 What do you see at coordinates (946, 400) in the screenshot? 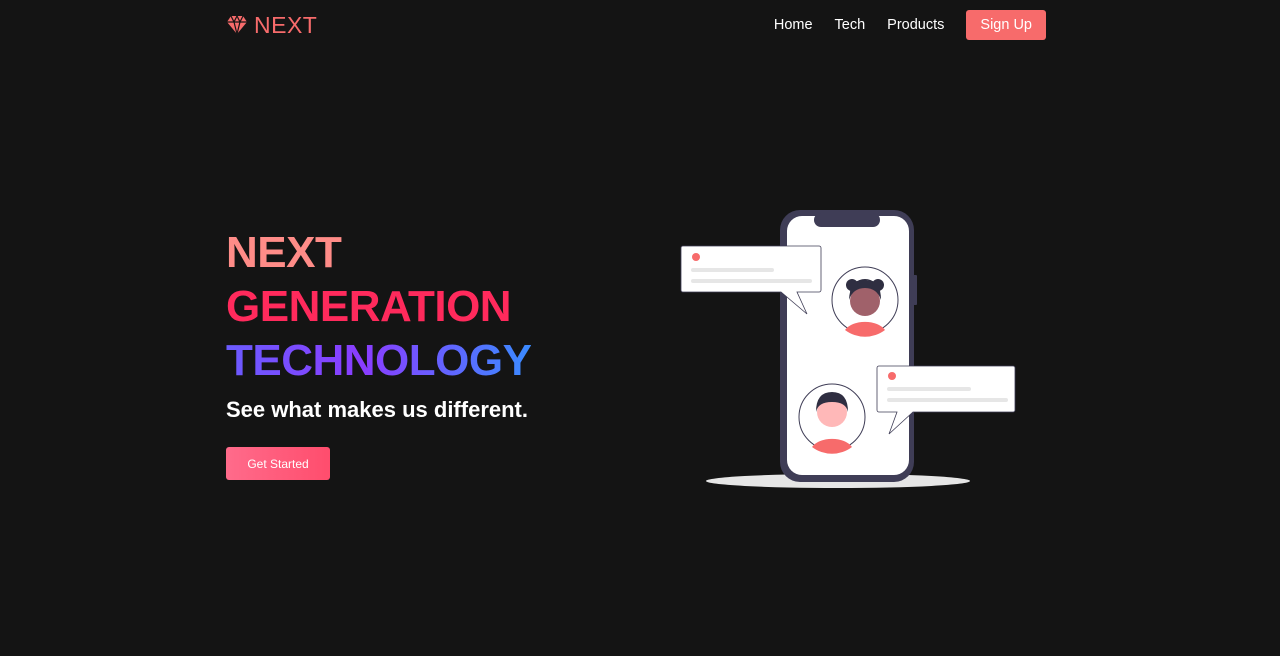
I see `chat-bubble-right` at bounding box center [946, 400].